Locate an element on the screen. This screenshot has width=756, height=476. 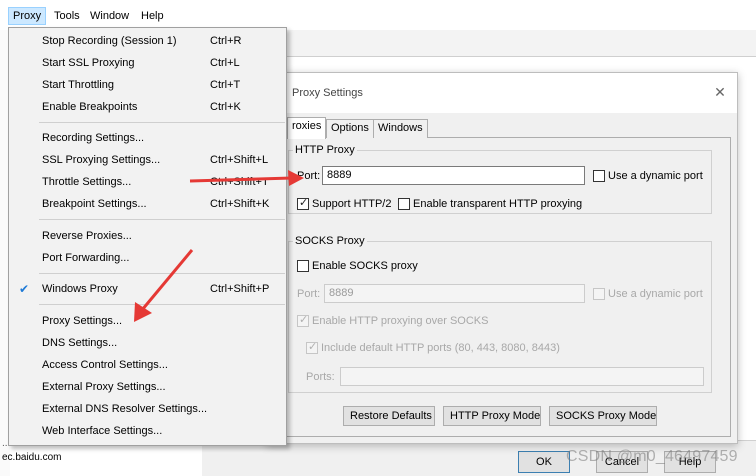
http-port-label: Port: is located at coordinates (309, 176).